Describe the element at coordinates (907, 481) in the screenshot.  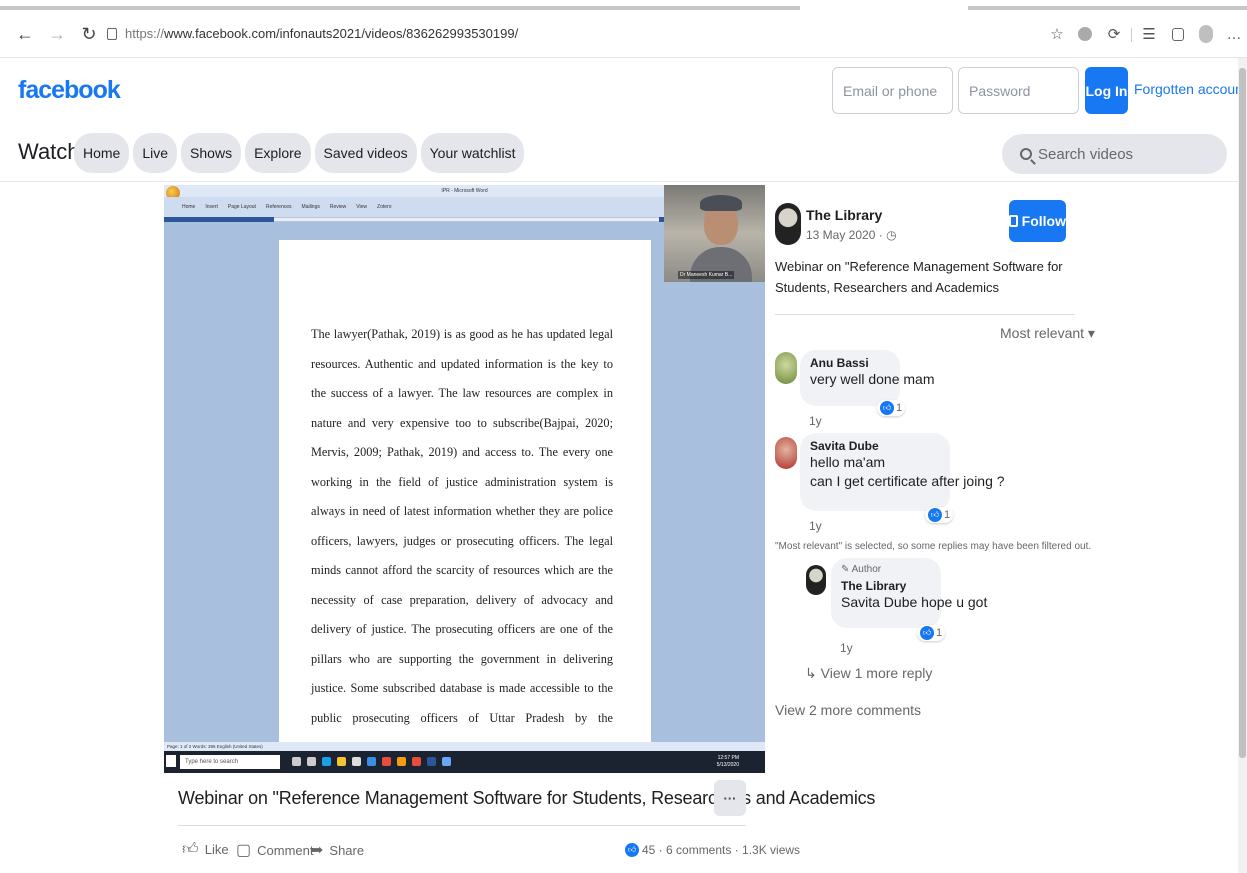
I see `comment-text: can I get certificate after joing ?` at that location.